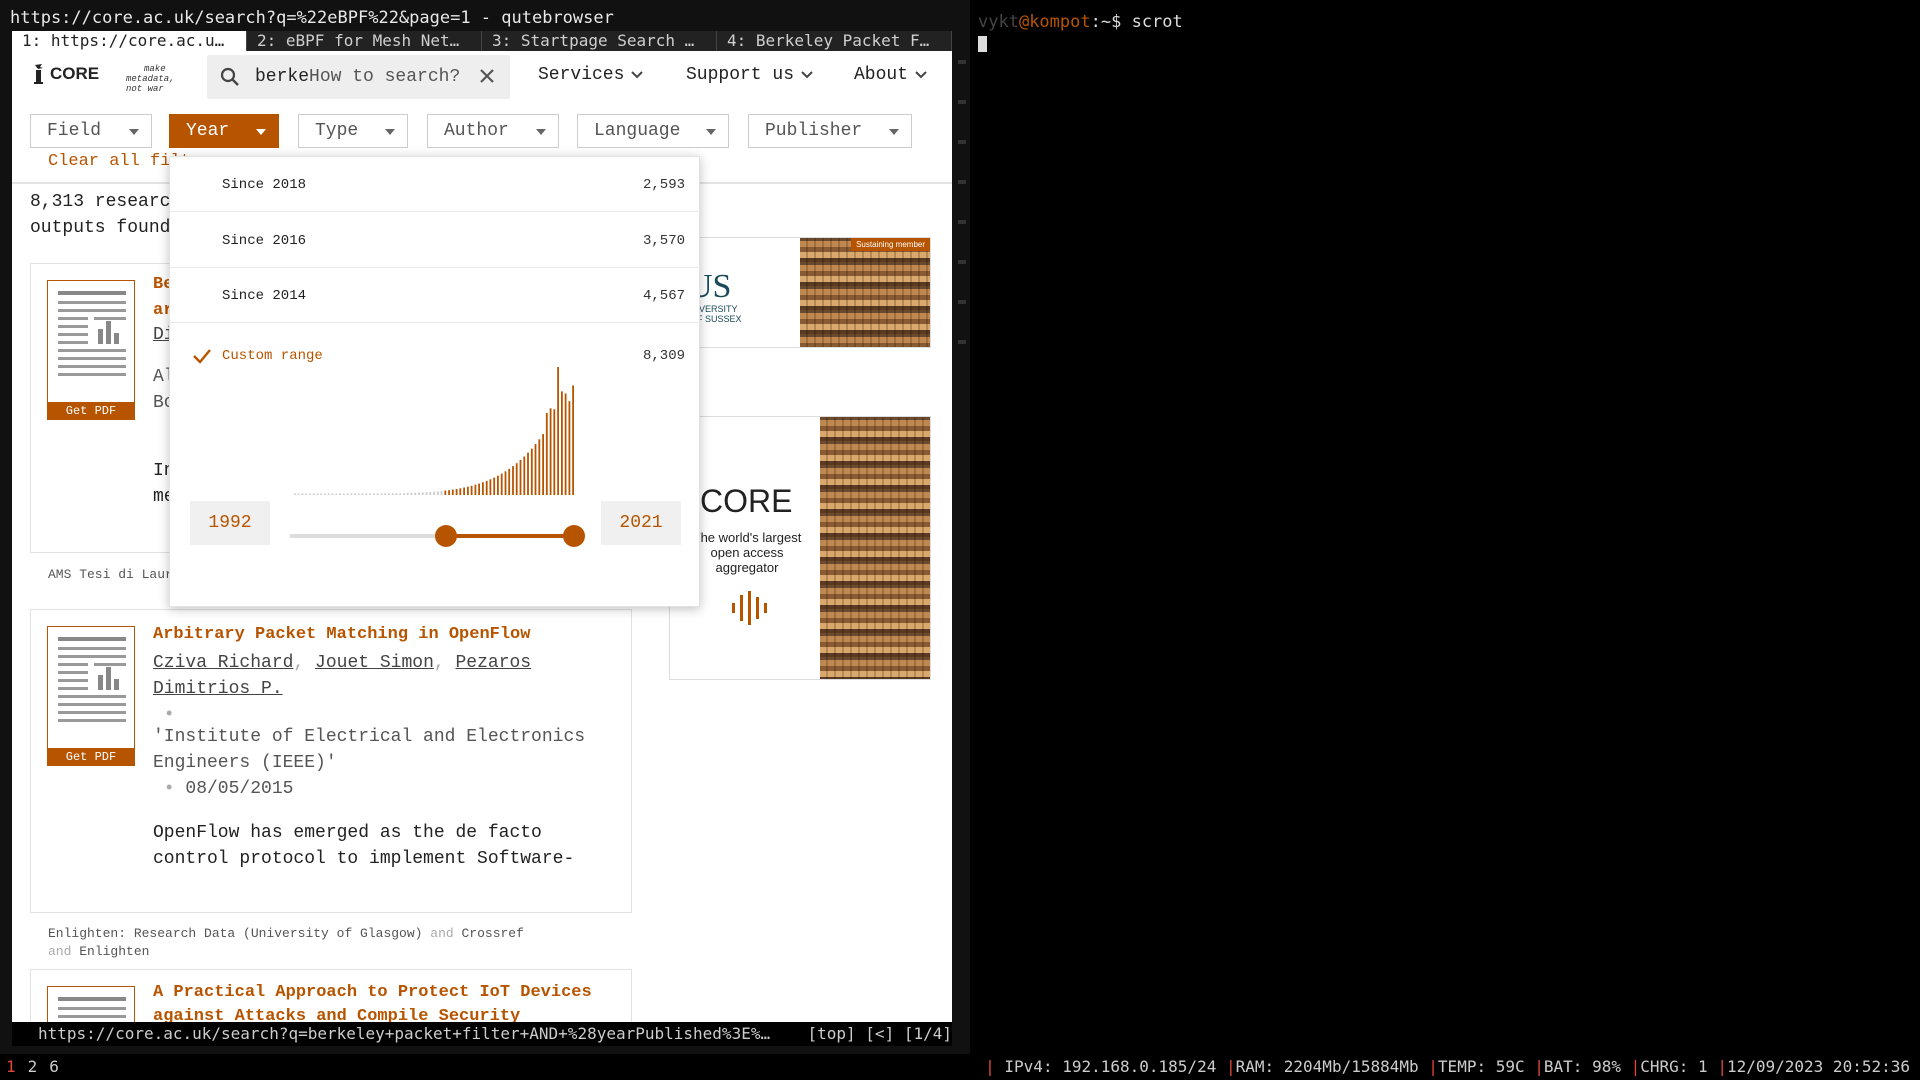  I want to click on range-from-field: 1992, so click(230, 523).